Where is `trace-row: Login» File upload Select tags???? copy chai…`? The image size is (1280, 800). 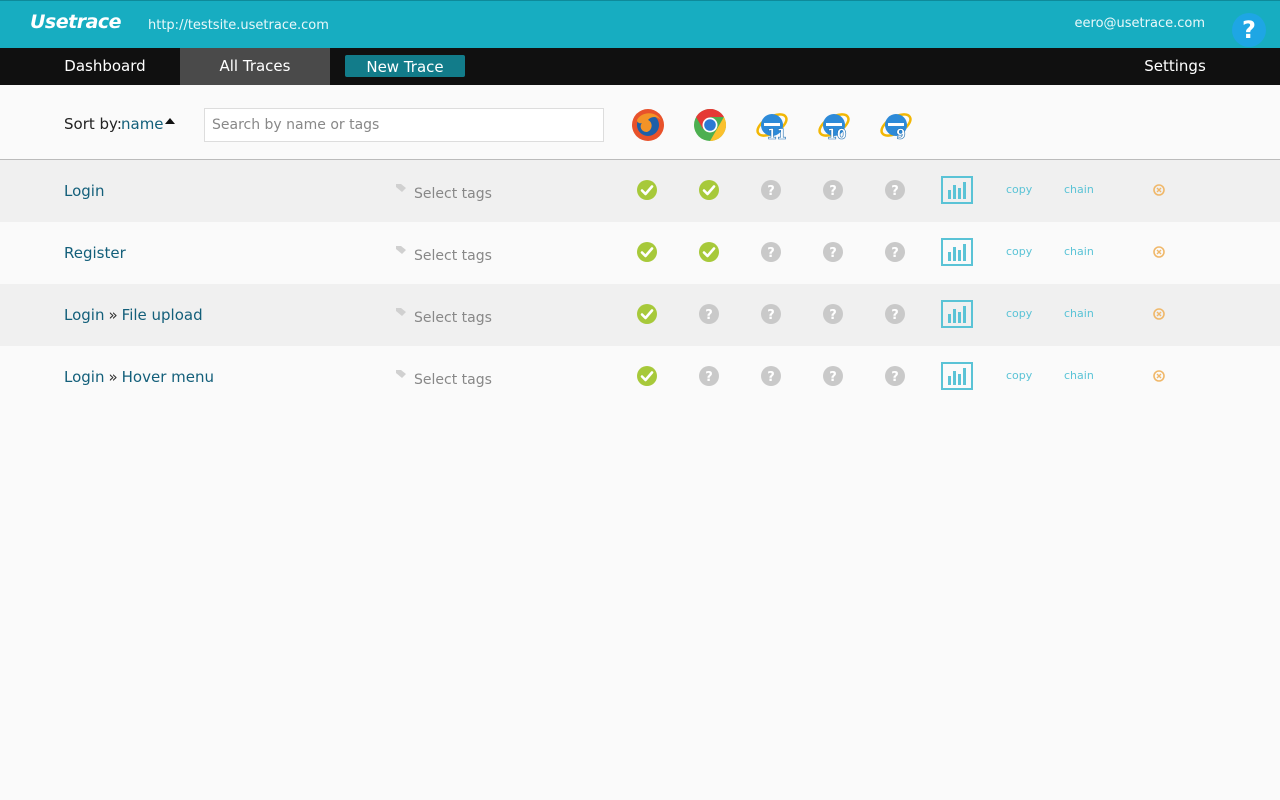 trace-row: Login» File upload Select tags???? copy chai… is located at coordinates (640, 315).